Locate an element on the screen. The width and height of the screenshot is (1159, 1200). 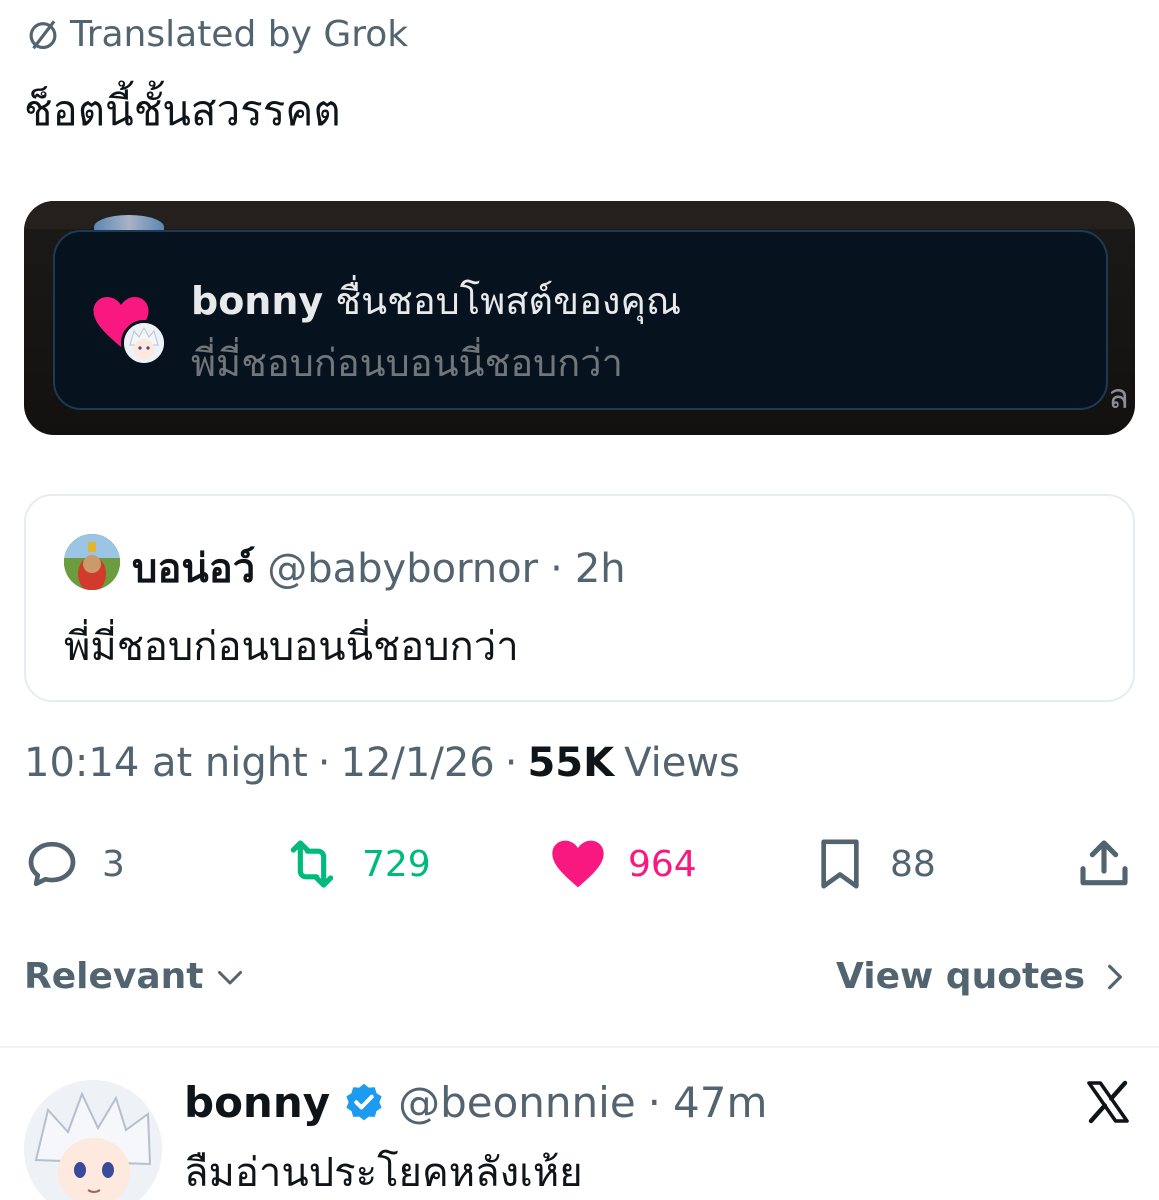
repost-icon is located at coordinates (312, 864).